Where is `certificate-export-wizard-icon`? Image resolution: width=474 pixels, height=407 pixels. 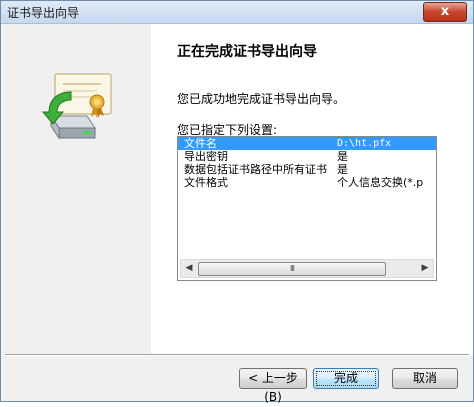 certificate-export-wizard-icon is located at coordinates (76, 106).